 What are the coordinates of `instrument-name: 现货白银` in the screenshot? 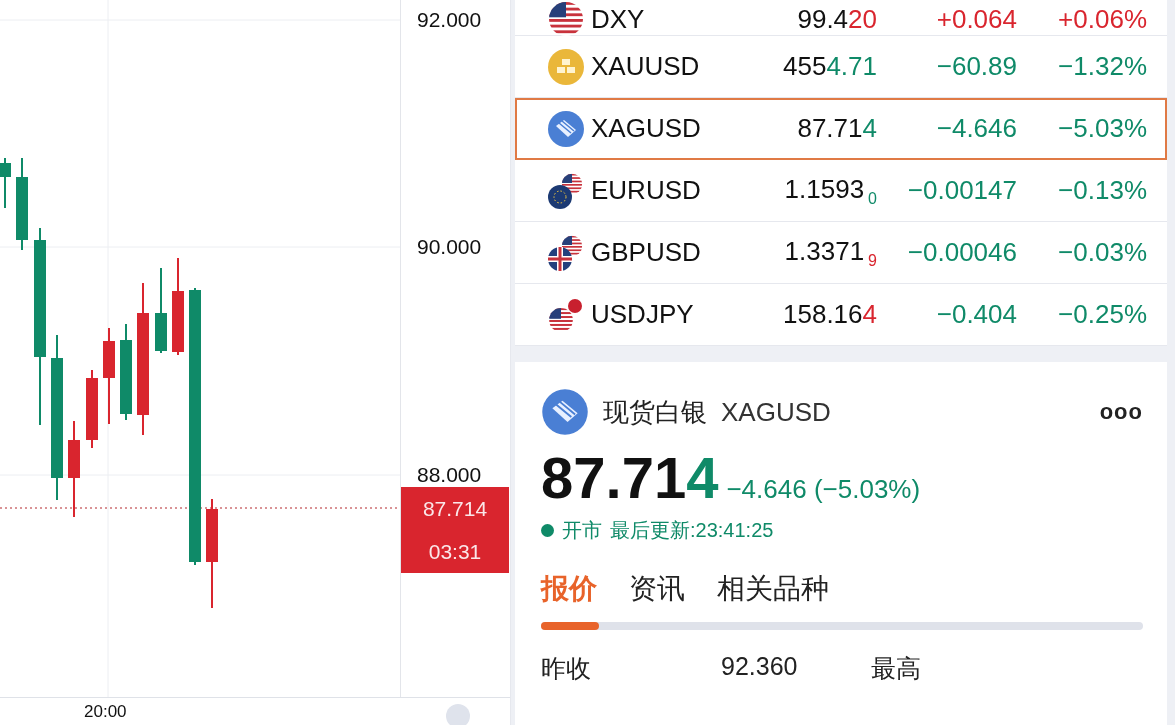 It's located at (655, 412).